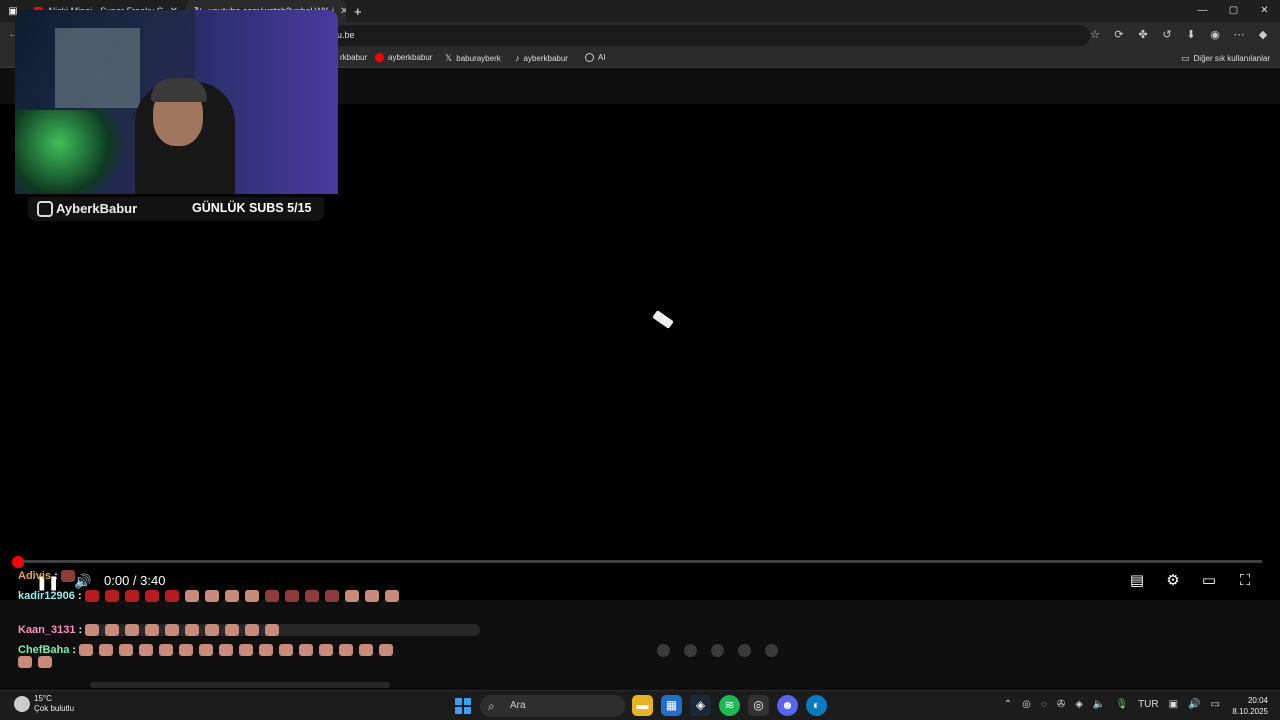  Describe the element at coordinates (1245, 581) in the screenshot. I see `fullscreen-icon: ⛶` at that location.